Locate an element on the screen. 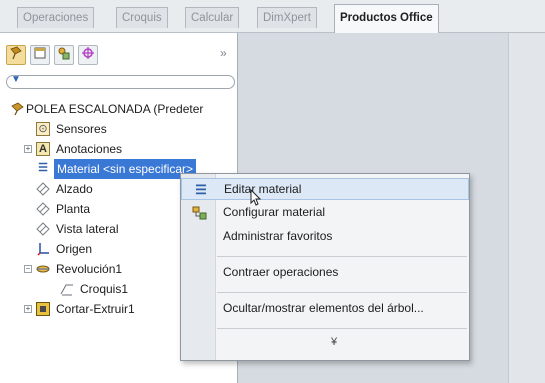 The image size is (545, 383). tree-item-label: Alzado is located at coordinates (74, 189).